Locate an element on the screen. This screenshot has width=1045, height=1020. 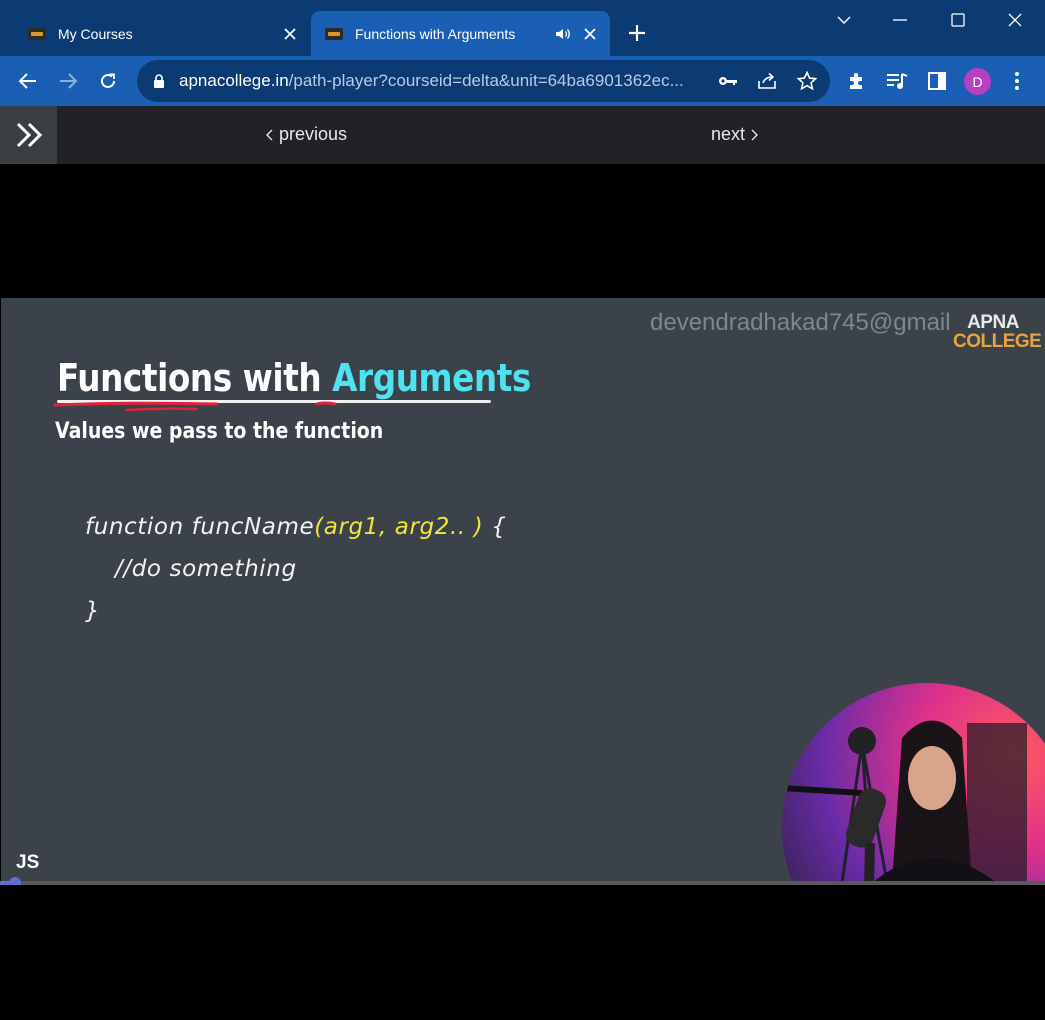
share-icon is located at coordinates (767, 81).